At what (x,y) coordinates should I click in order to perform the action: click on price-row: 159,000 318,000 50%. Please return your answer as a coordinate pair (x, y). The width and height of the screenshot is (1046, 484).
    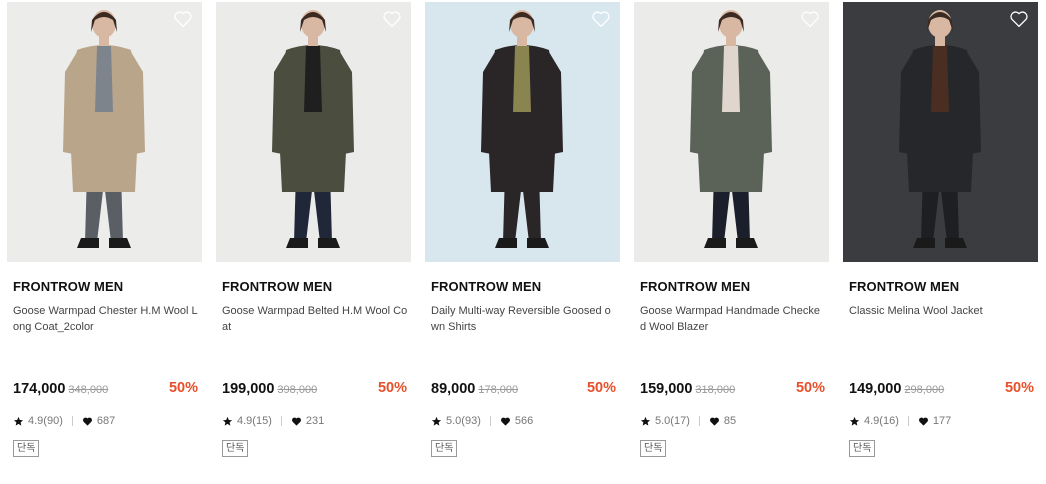
    Looking at the image, I should click on (732, 389).